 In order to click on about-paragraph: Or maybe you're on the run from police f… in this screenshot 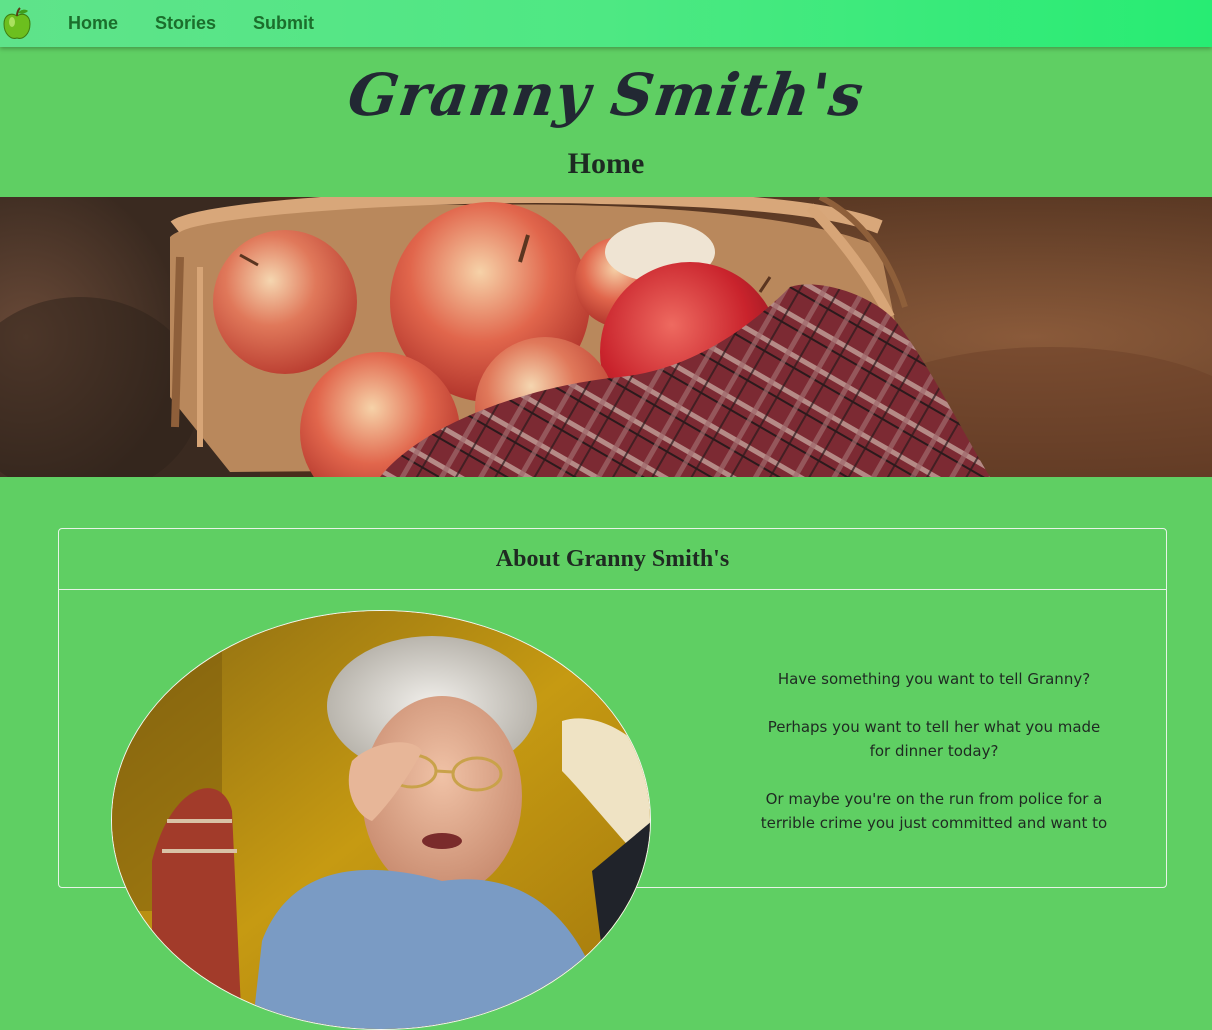, I will do `click(934, 811)`.